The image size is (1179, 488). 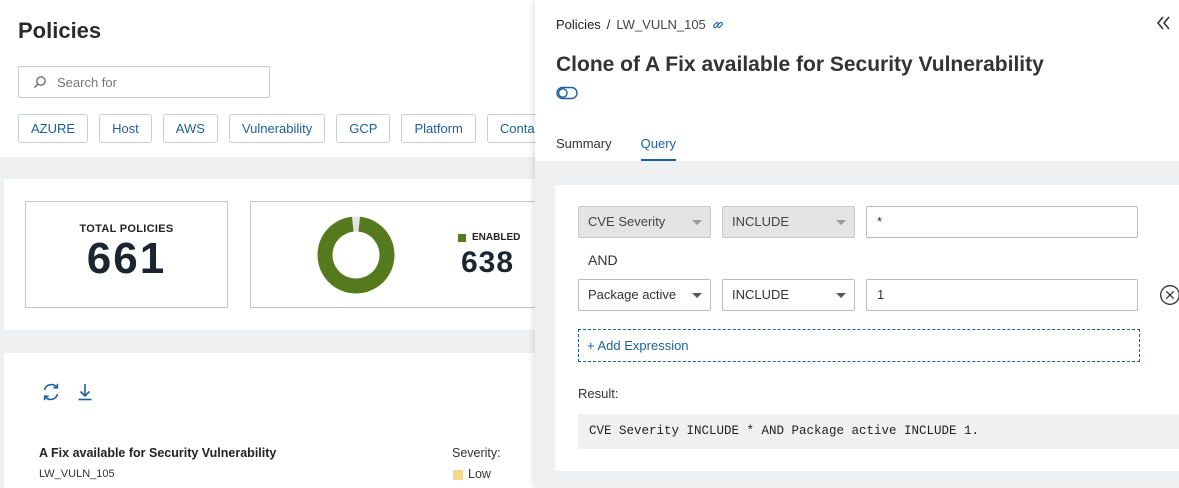 I want to click on total-policies-value: 661, so click(x=126, y=258).